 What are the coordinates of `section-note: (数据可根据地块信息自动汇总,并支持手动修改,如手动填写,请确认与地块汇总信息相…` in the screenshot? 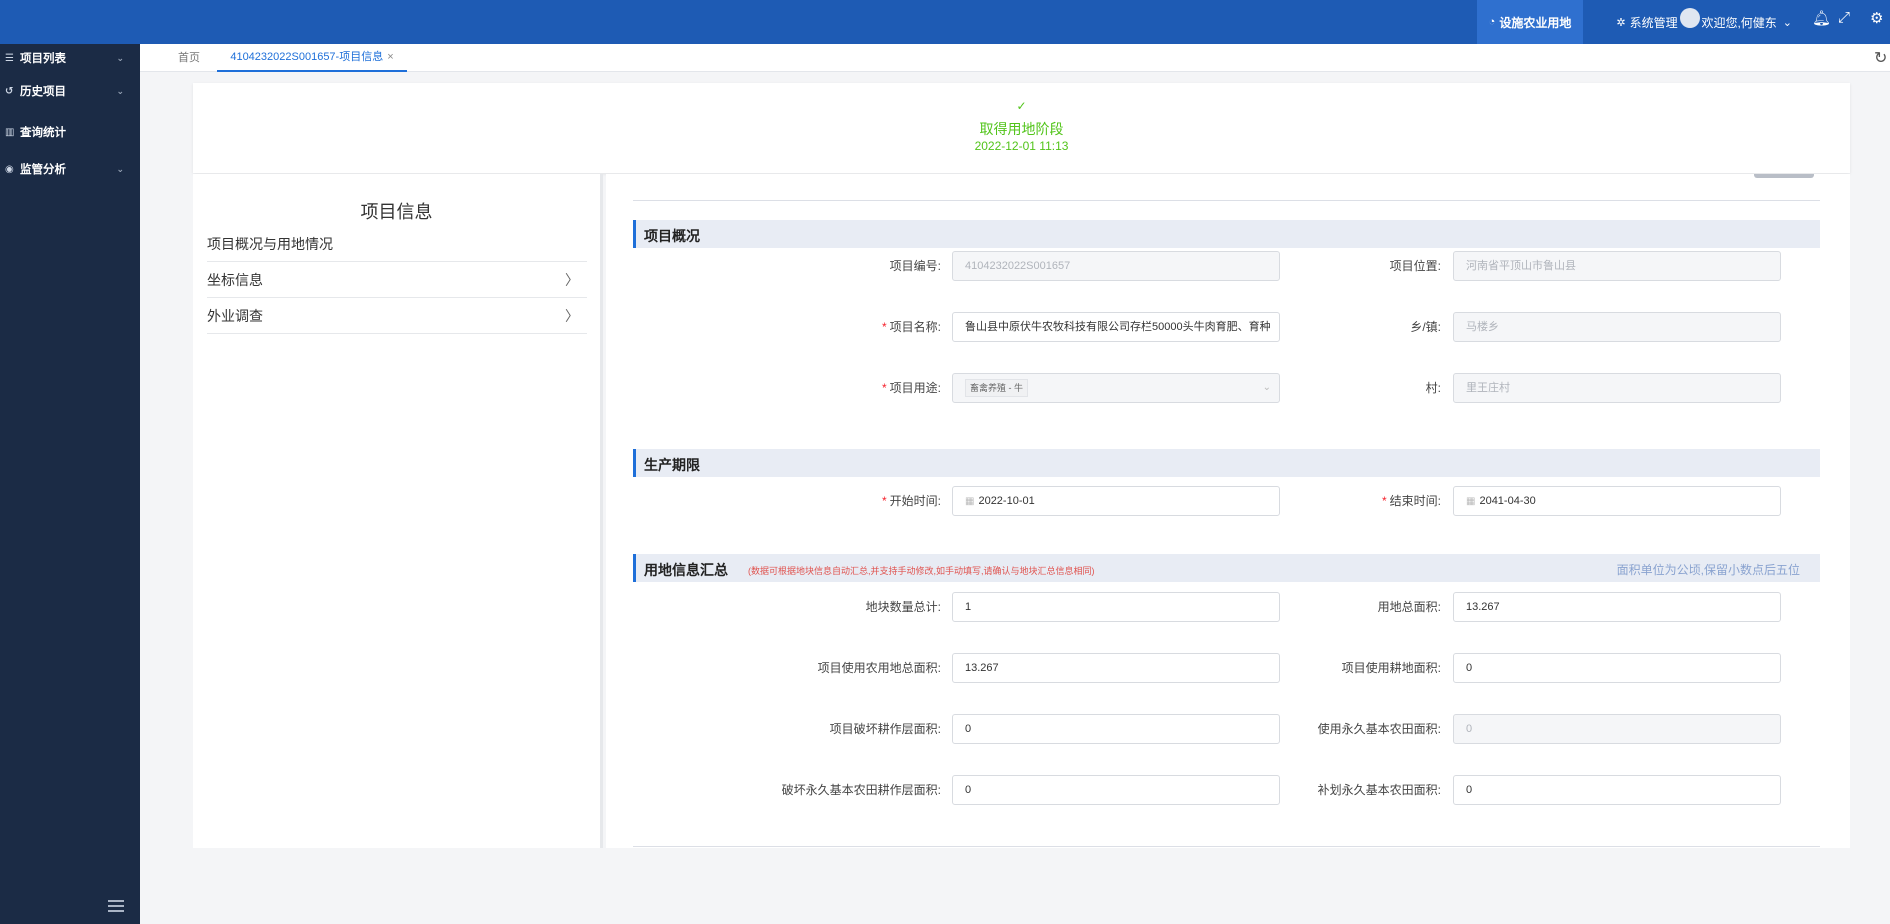 It's located at (921, 571).